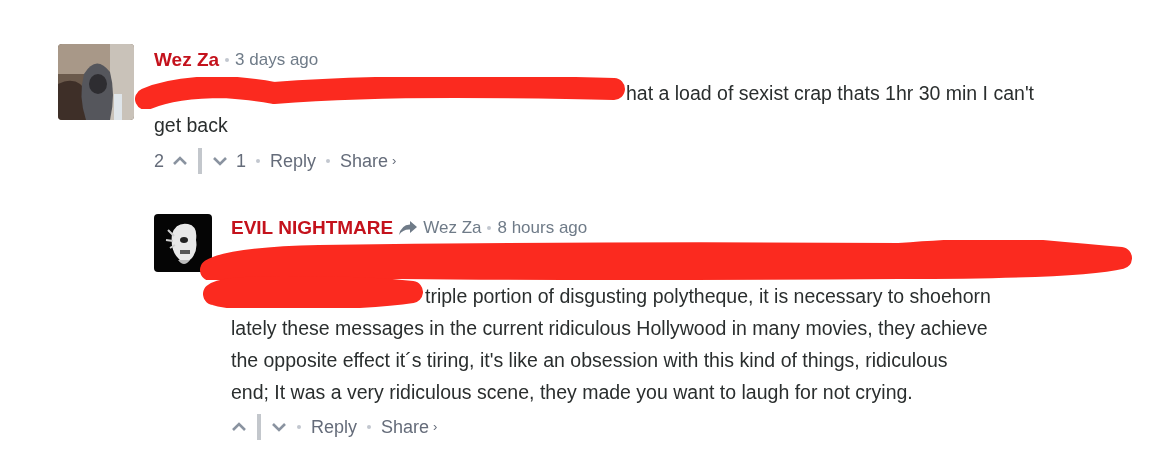  I want to click on timestamp: 3 days ago, so click(277, 60).